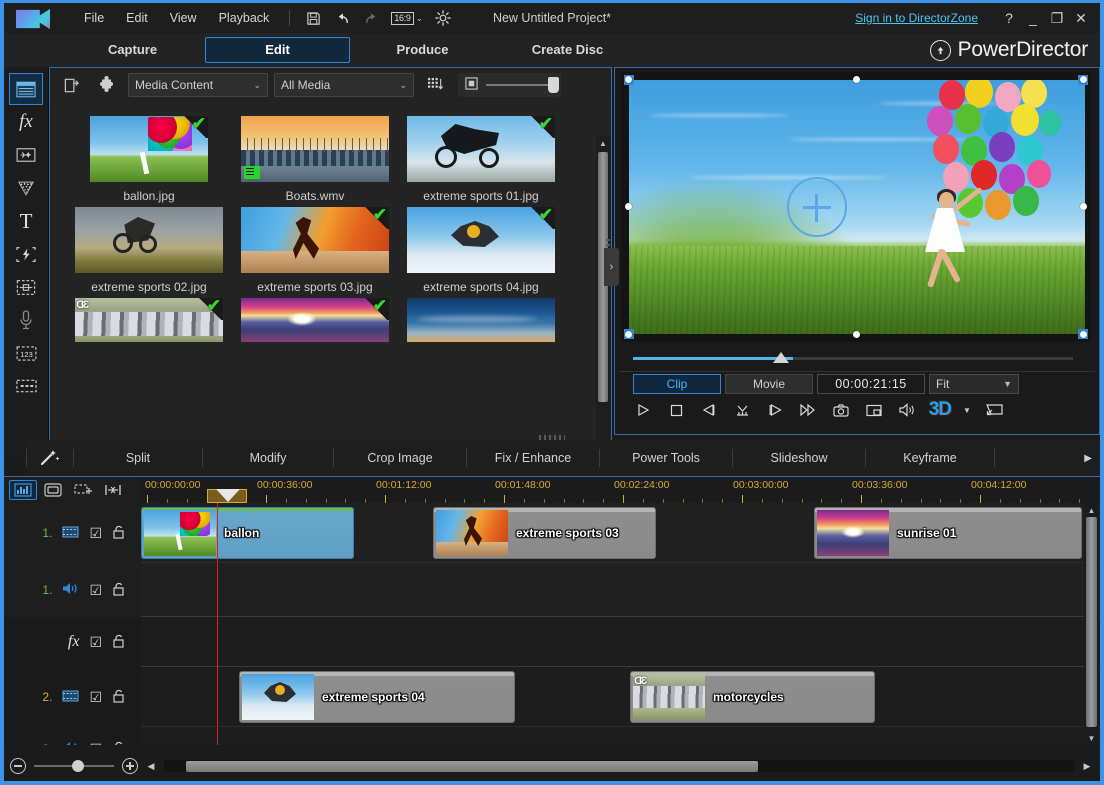 Image resolution: width=1104 pixels, height=785 pixels. Describe the element at coordinates (26, 122) in the screenshot. I see `effect-room-icon: fx` at that location.